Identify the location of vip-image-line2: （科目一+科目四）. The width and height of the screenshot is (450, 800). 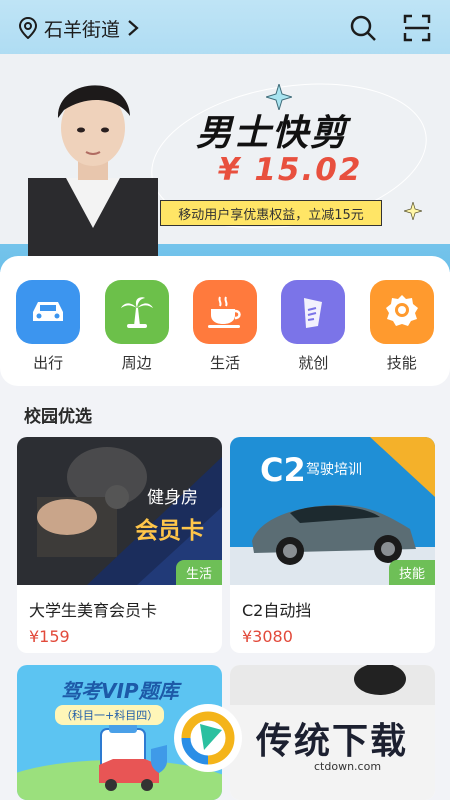
(110, 715).